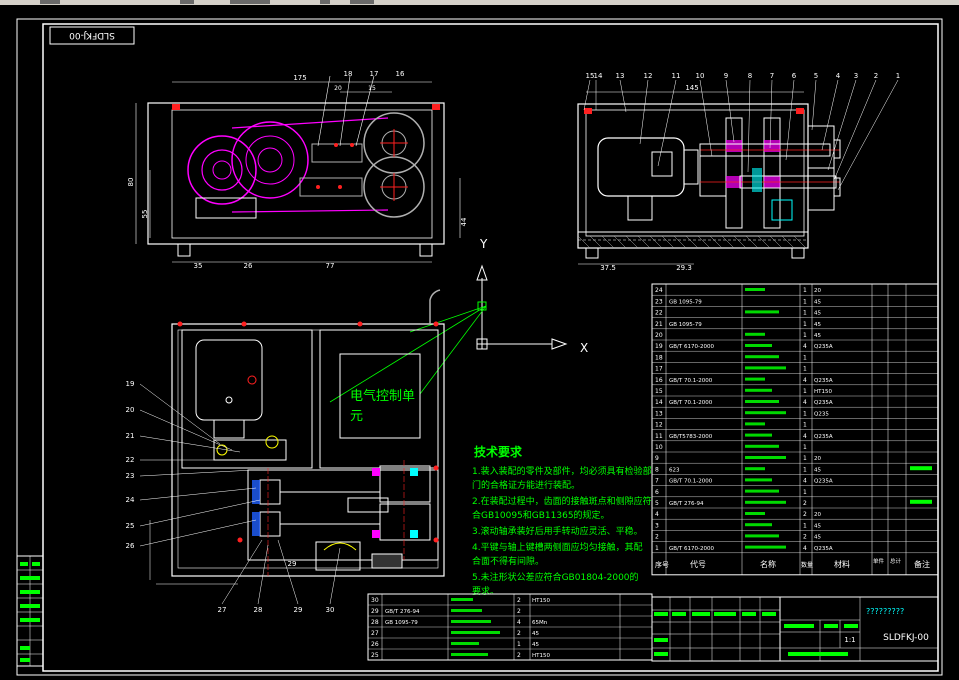 This screenshot has height=680, width=959. What do you see at coordinates (768, 564) in the screenshot?
I see `bom-header-name: 名称` at bounding box center [768, 564].